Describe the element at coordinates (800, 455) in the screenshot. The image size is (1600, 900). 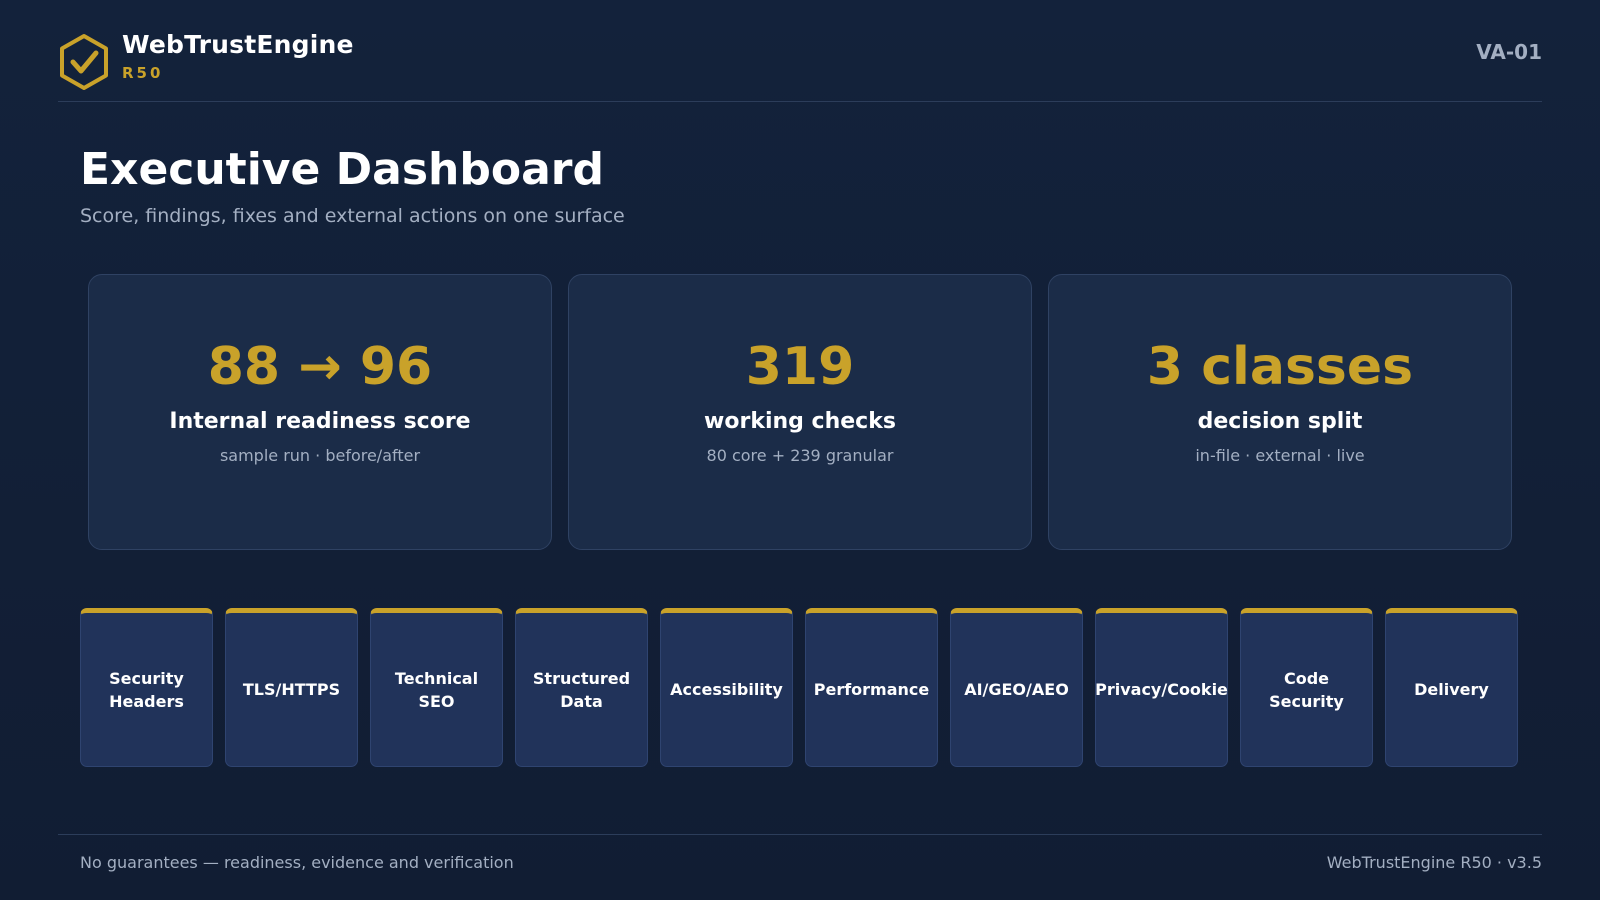
I see `stat-note: 80 core + 239 granular` at that location.